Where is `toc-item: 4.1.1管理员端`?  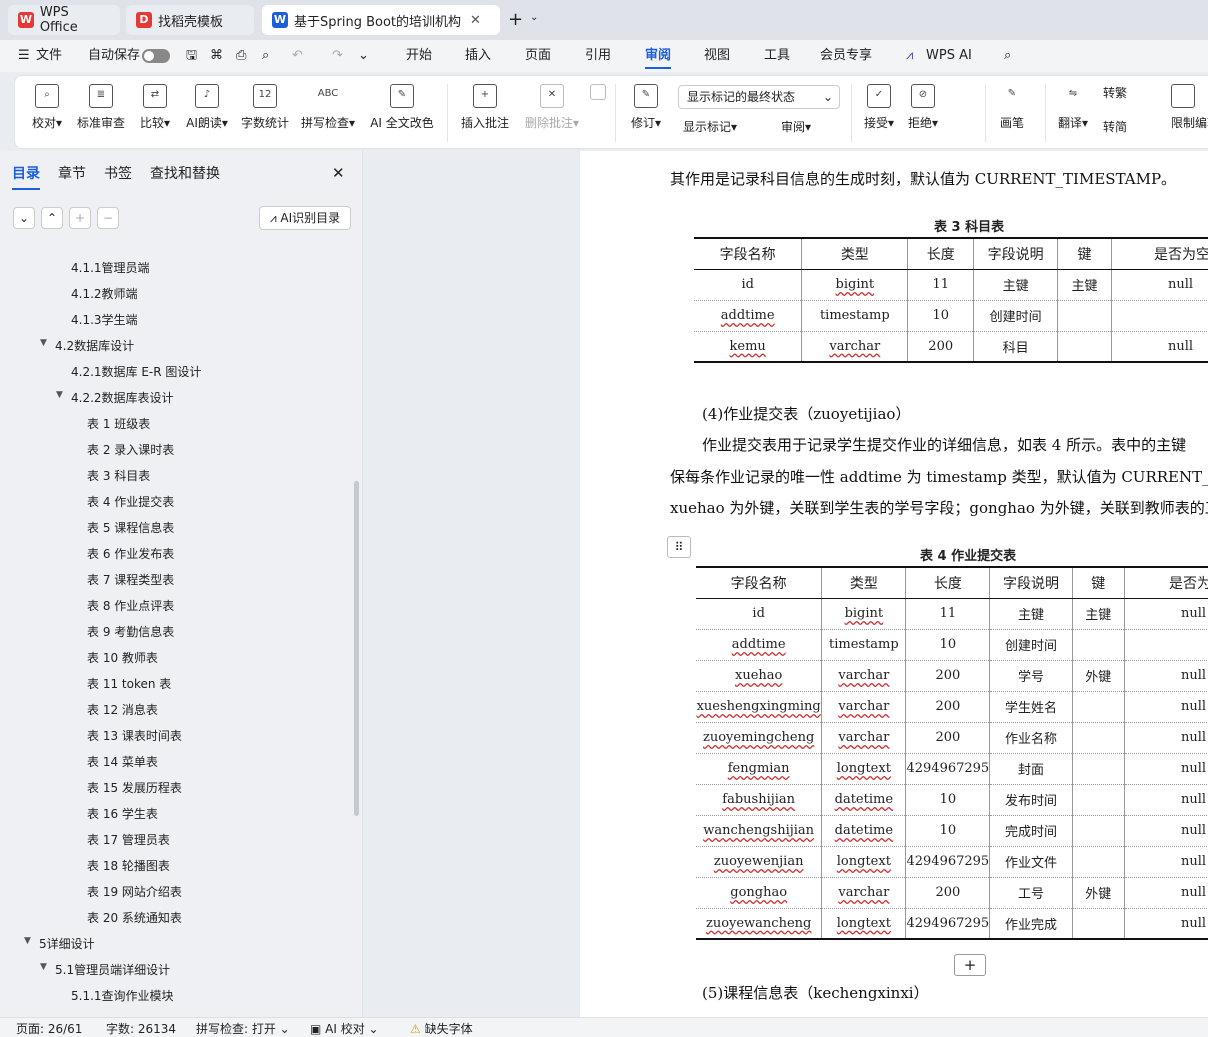 toc-item: 4.1.1管理员端 is located at coordinates (110, 267).